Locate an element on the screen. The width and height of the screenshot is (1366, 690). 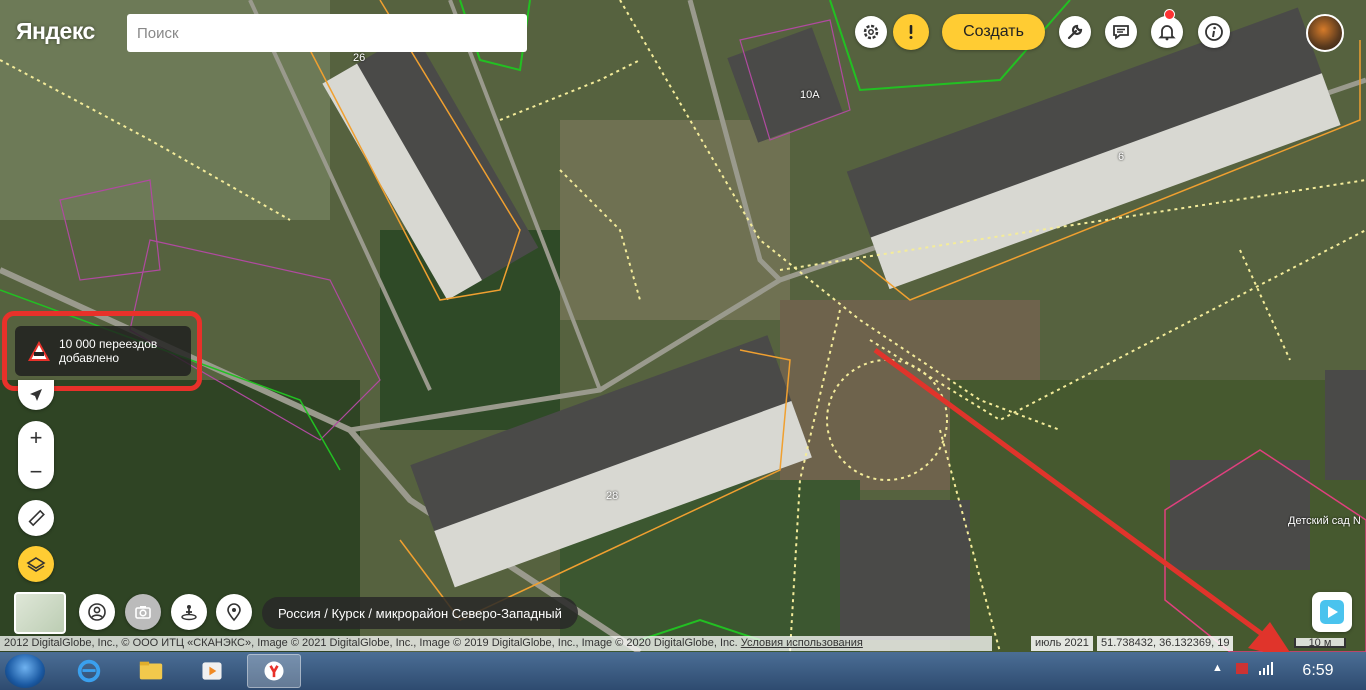
ruler-icon is located at coordinates (36, 518).